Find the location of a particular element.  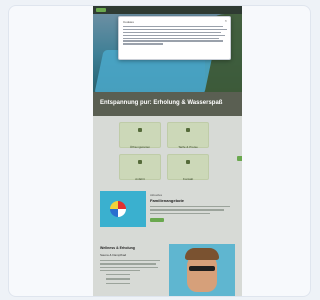

wellness-title: Wellness & Erholung is located at coordinates (117, 248).